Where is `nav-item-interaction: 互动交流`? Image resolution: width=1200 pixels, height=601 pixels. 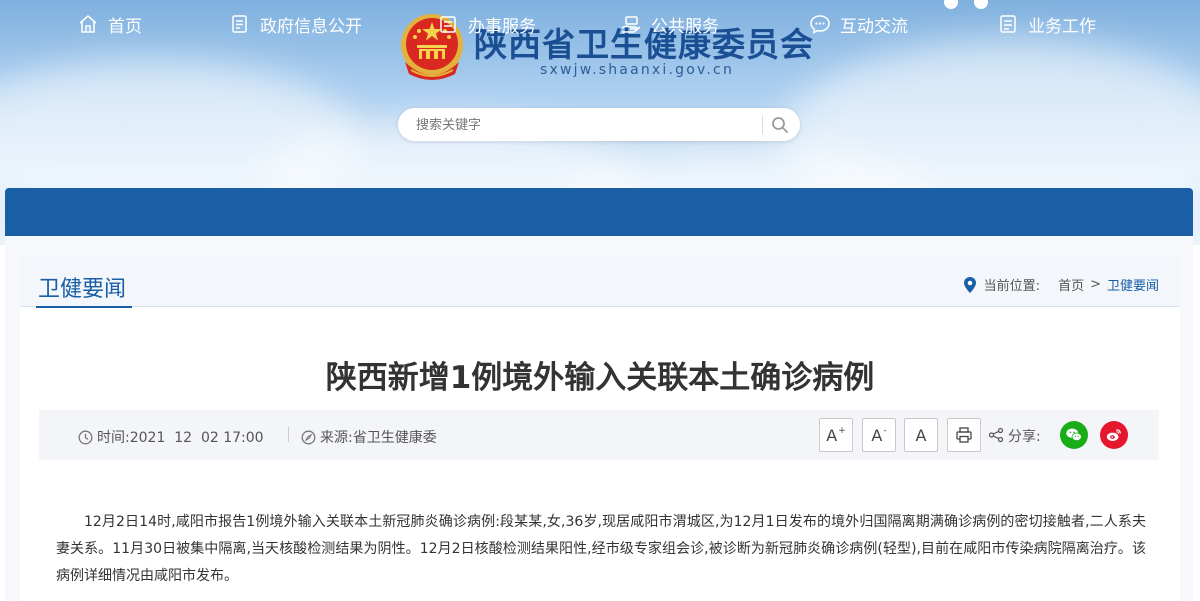
nav-item-interaction: 互动交流 is located at coordinates (858, 24).